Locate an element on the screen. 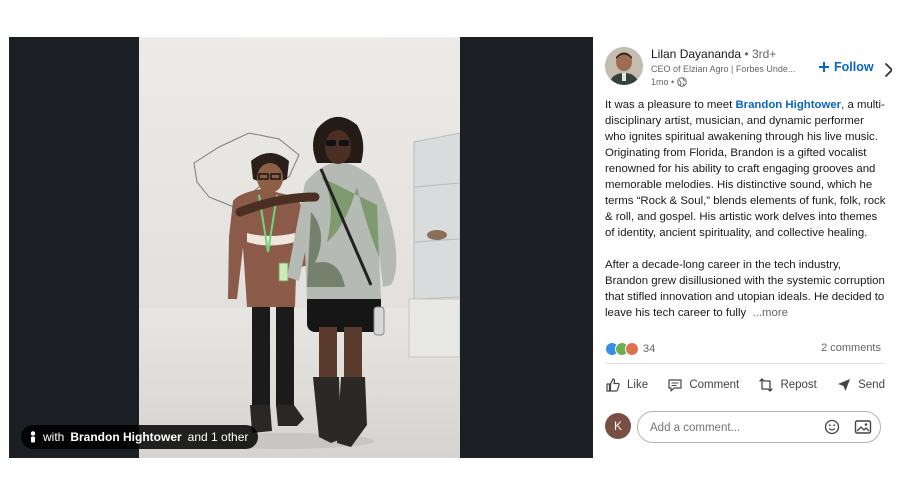 This screenshot has height=503, width=900. author-avatar is located at coordinates (624, 66).